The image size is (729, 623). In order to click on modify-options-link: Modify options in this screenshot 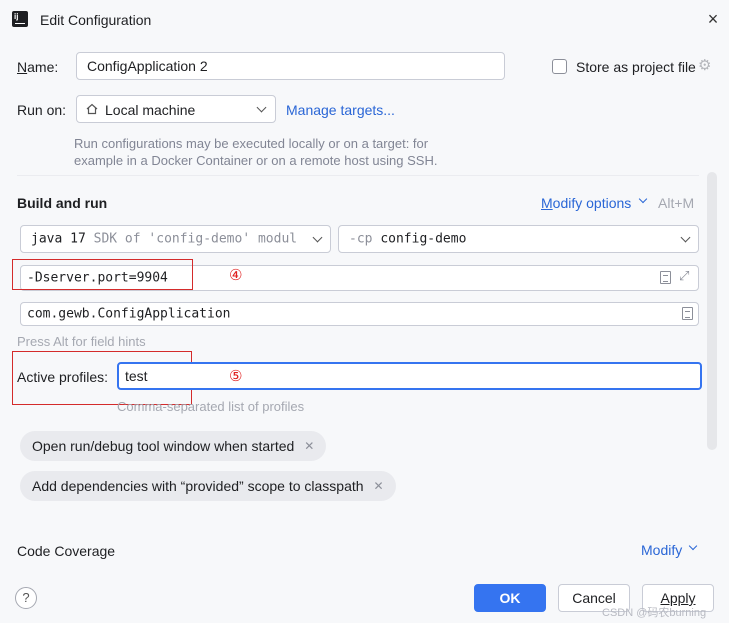, I will do `click(586, 203)`.